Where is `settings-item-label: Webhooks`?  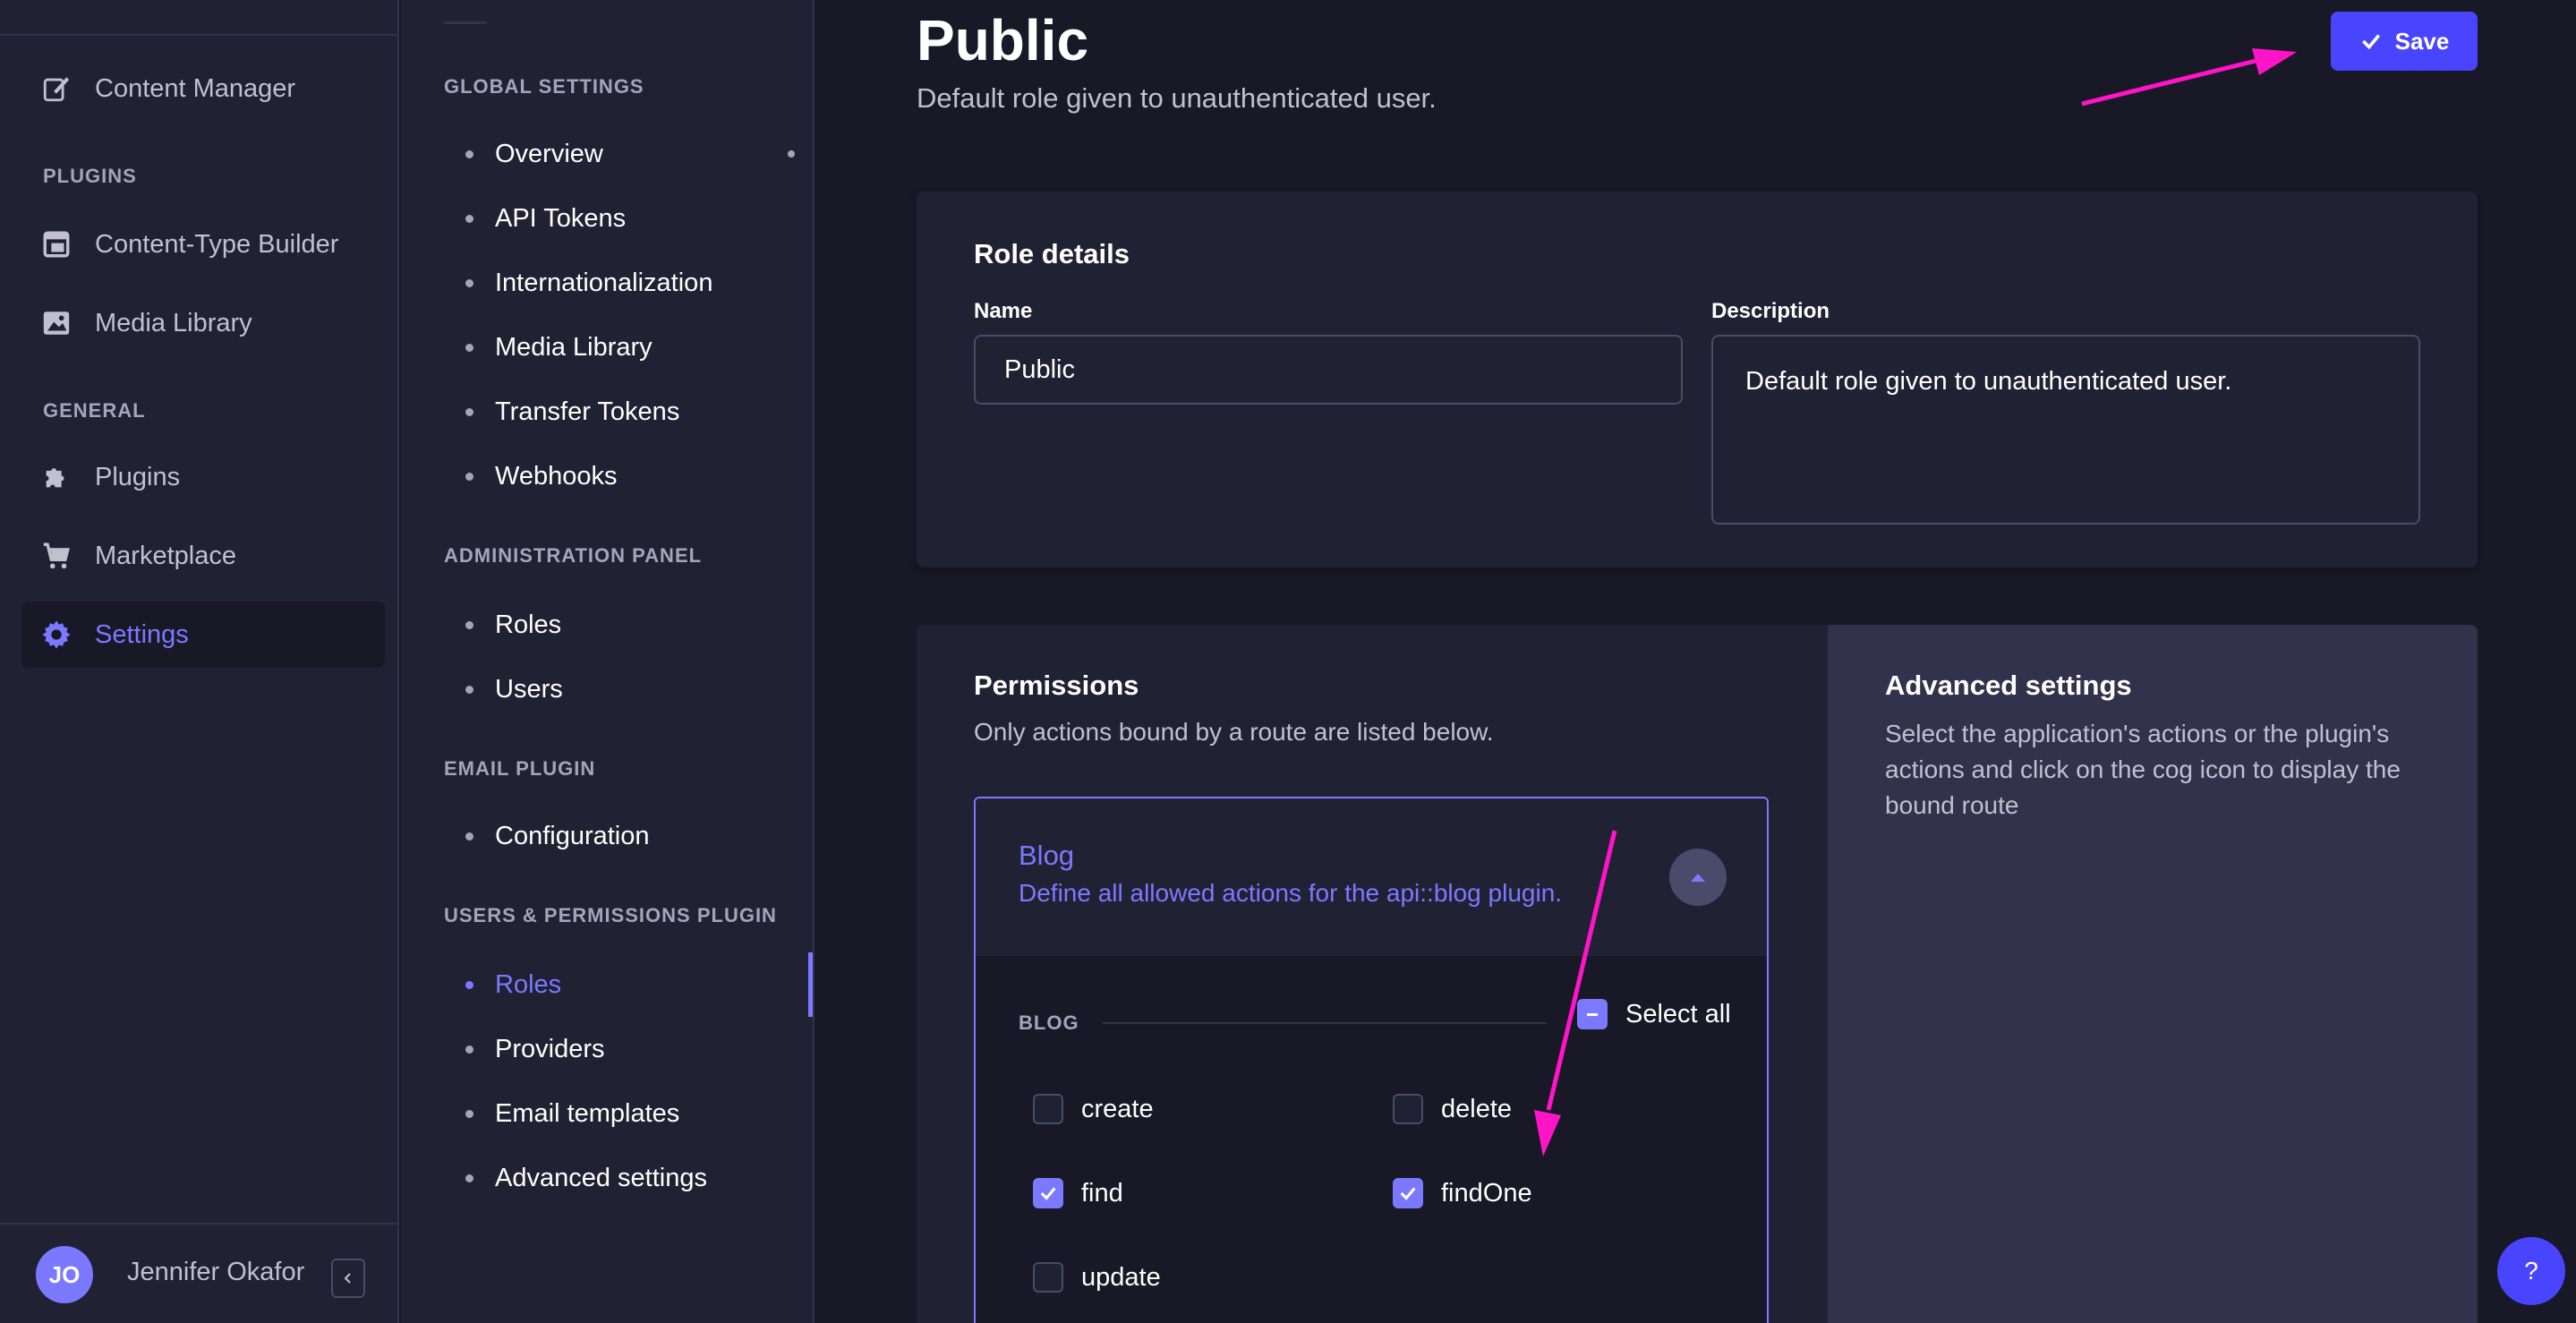
settings-item-label: Webhooks is located at coordinates (556, 476).